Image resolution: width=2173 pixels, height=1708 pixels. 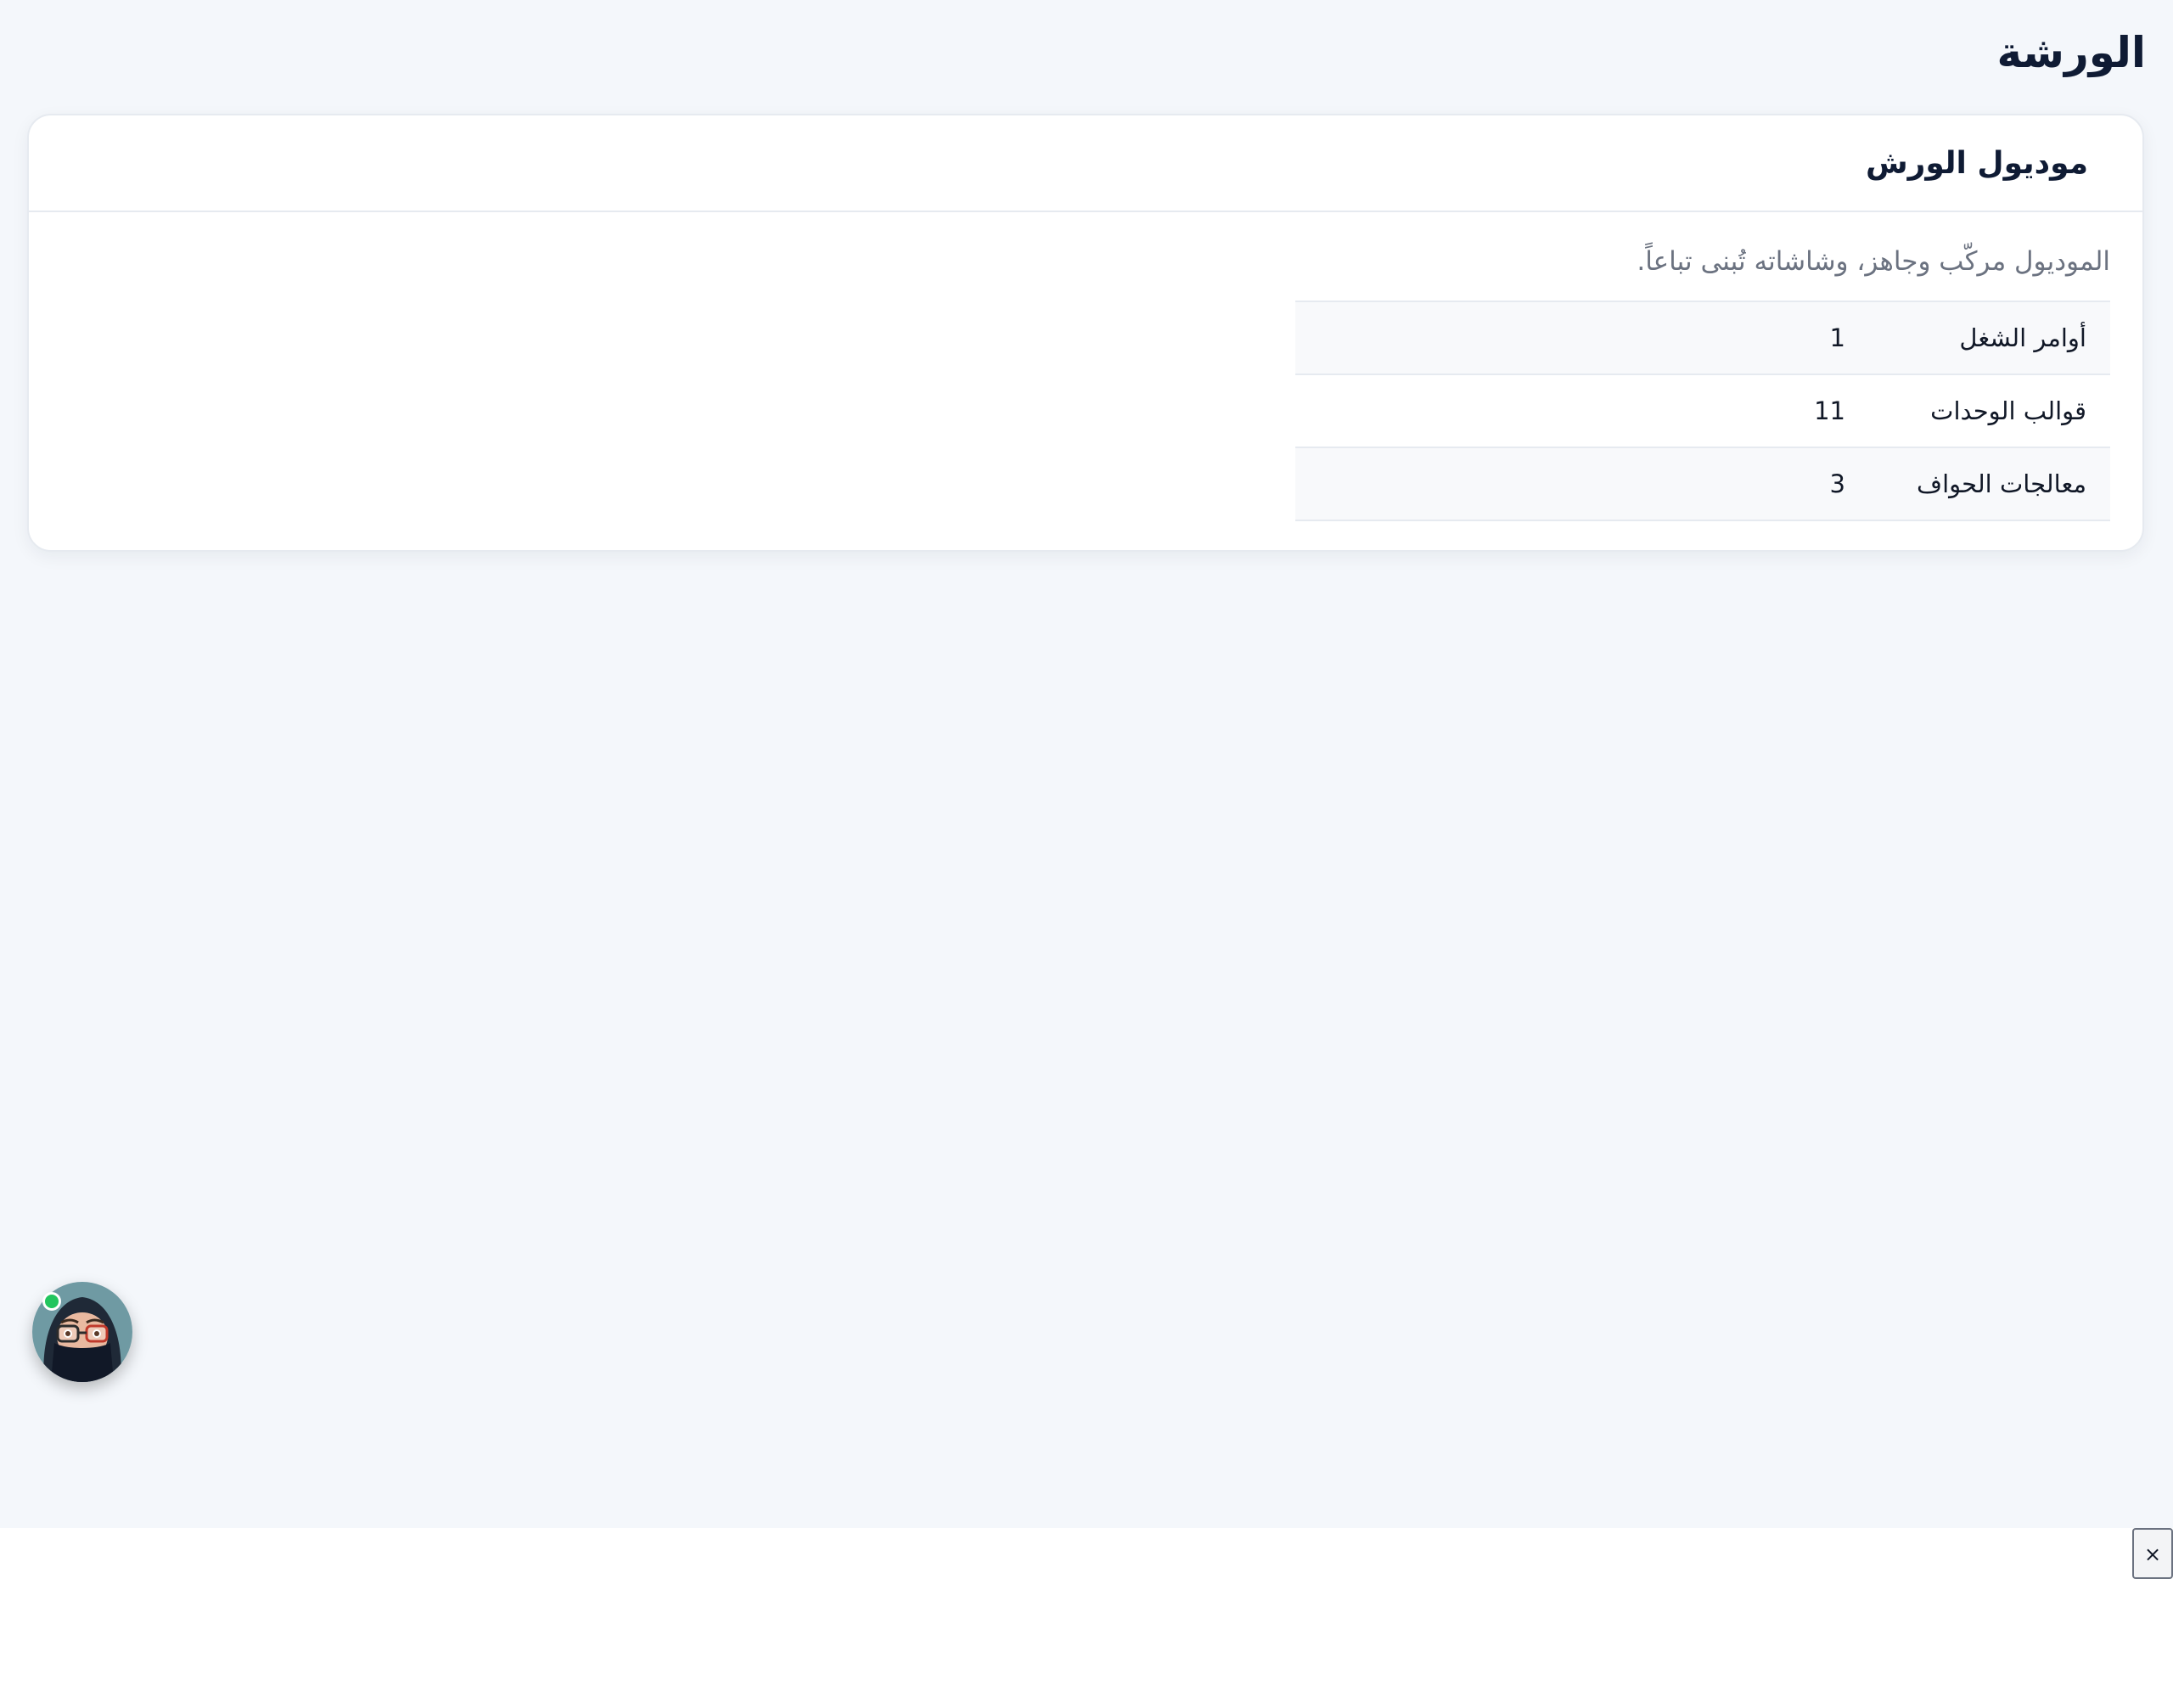 I want to click on assistant-avatar-button, so click(x=82, y=1332).